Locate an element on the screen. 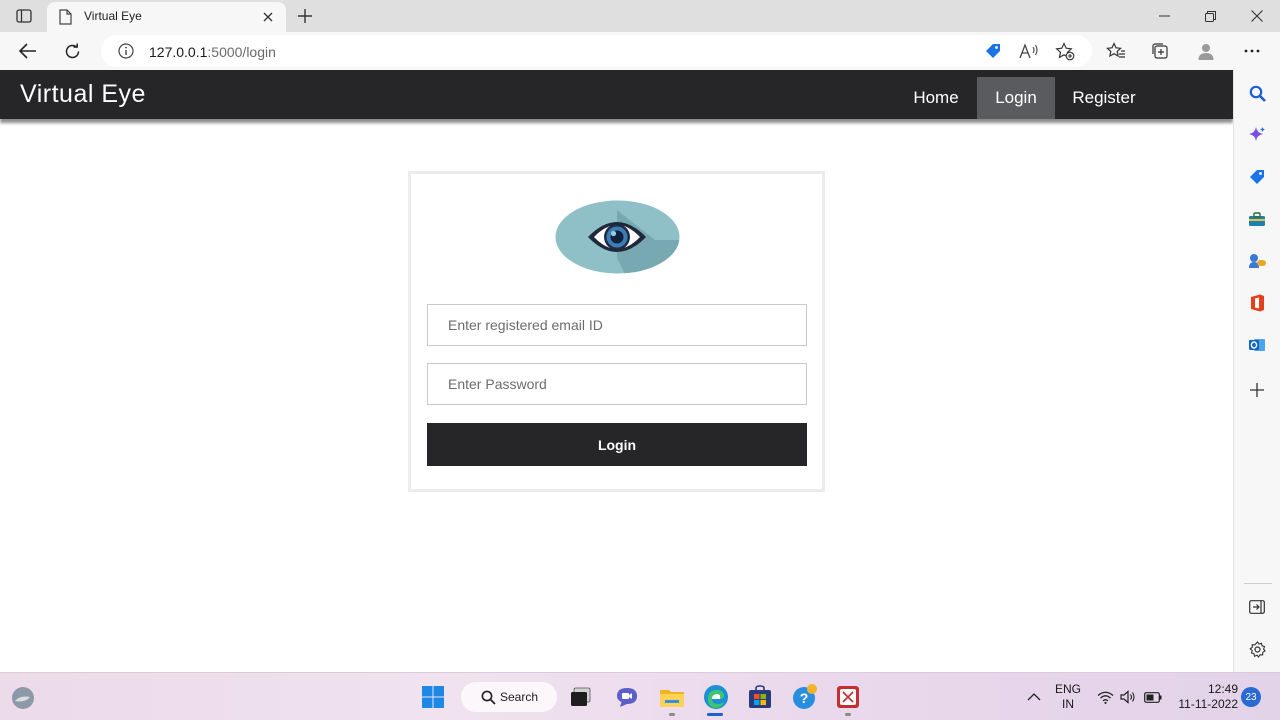 This screenshot has height=720, width=1280. add-favorite-icon is located at coordinates (1065, 51).